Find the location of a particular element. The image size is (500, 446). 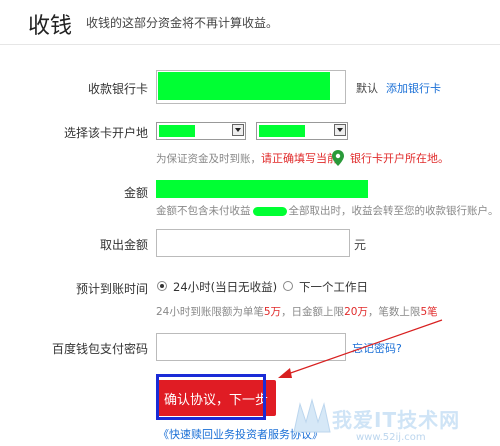

highlight-frame is located at coordinates (211, 397).